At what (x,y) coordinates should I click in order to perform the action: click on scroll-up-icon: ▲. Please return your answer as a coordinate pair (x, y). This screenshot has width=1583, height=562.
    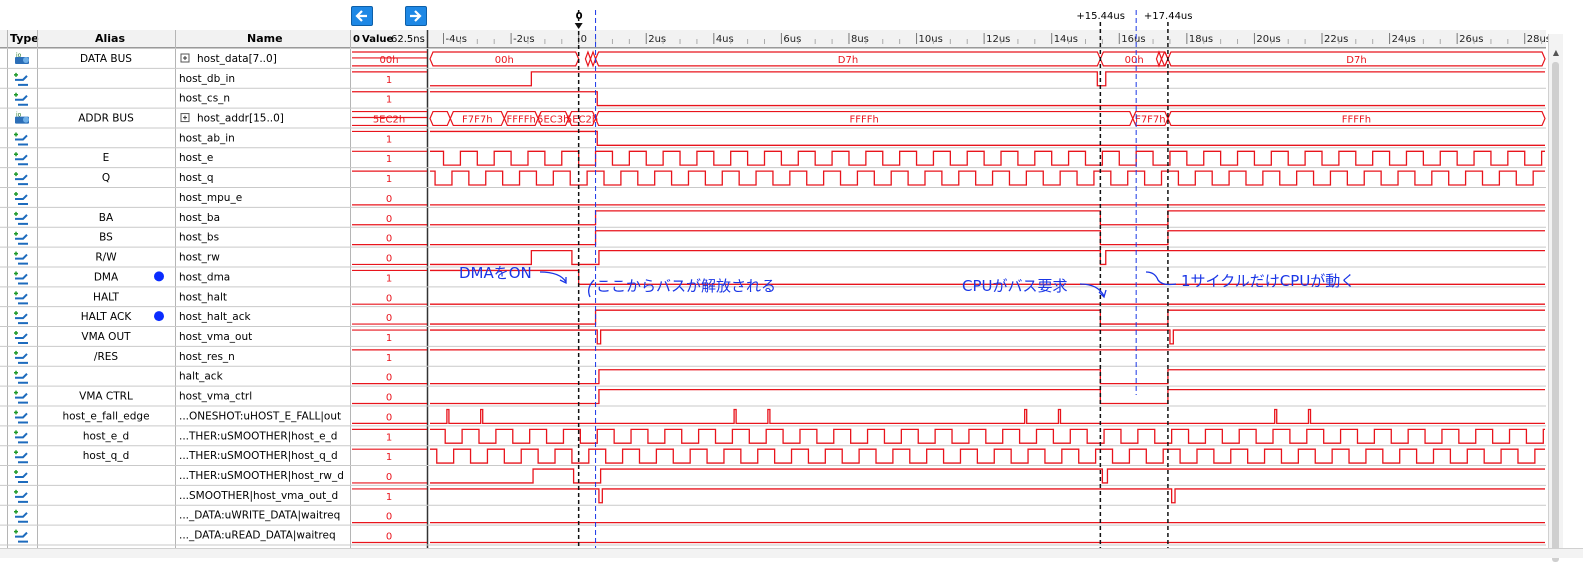
    Looking at the image, I should click on (1556, 53).